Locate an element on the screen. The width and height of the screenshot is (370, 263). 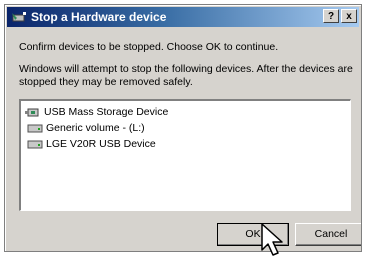
close-button: x is located at coordinates (349, 16).